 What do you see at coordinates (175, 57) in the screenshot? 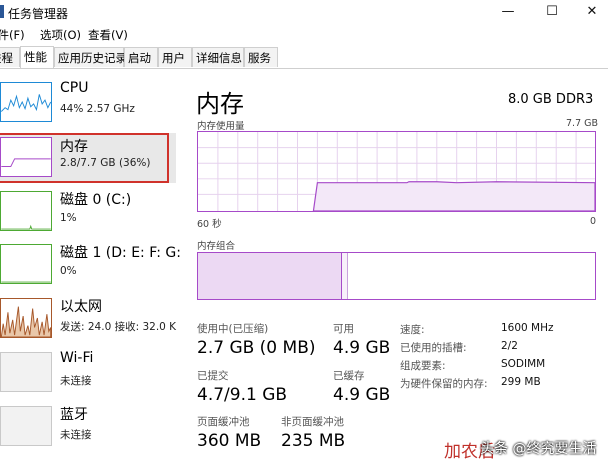
I see `tab-users: 用户` at bounding box center [175, 57].